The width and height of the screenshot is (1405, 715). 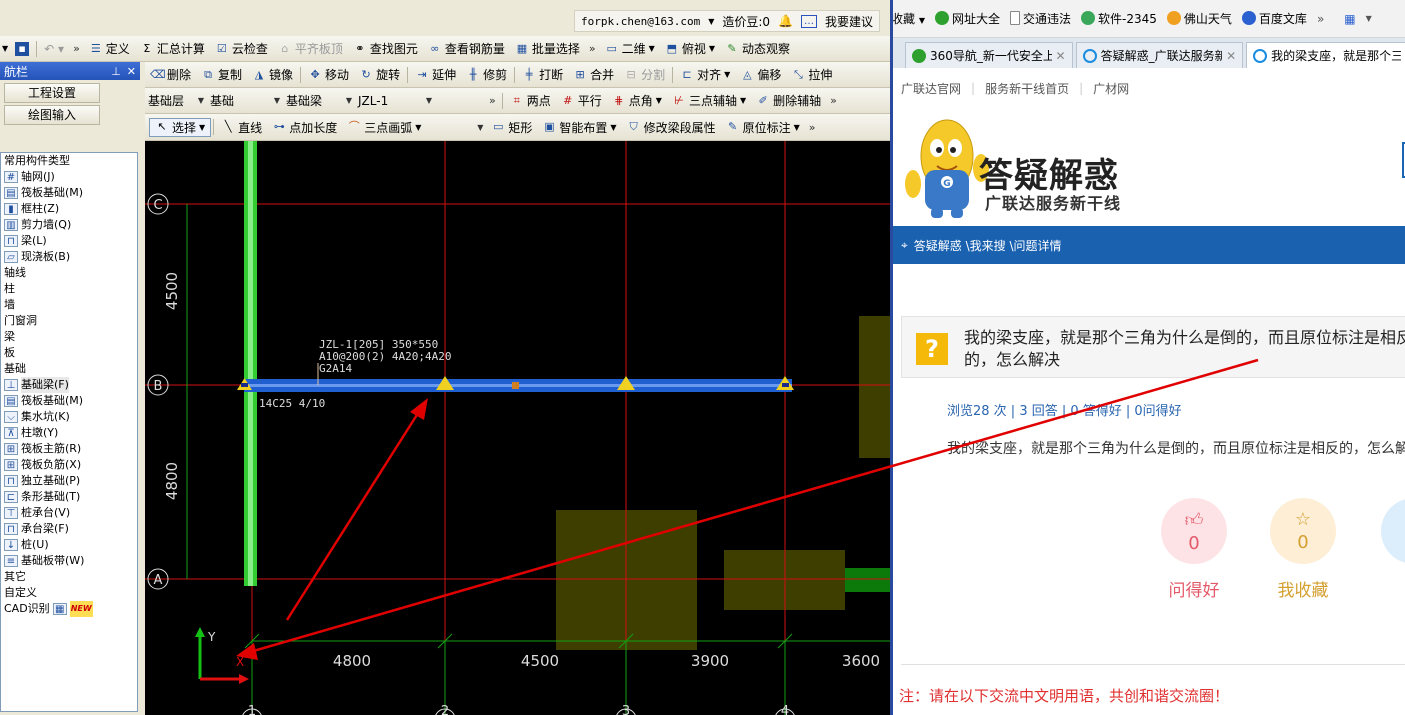 I want to click on tree-item: # 轴网(J), so click(x=69, y=177).